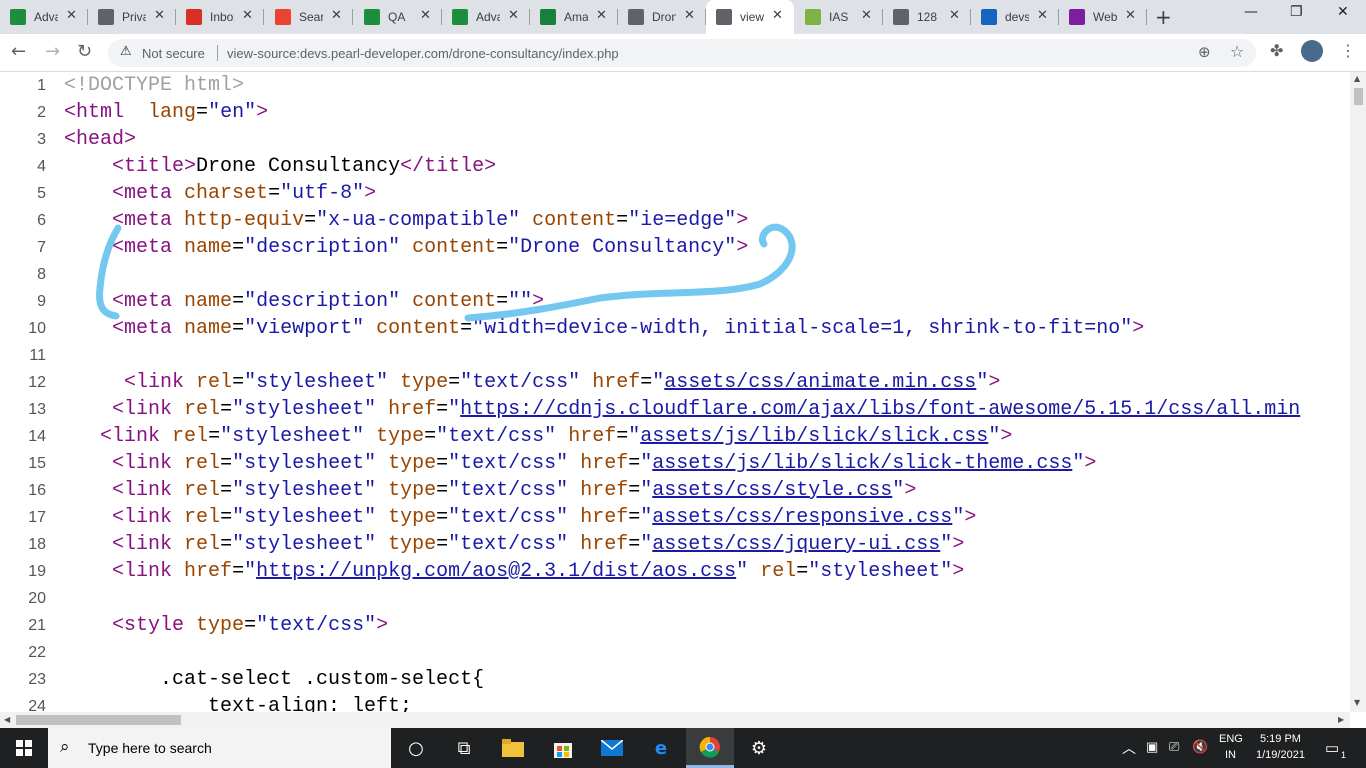  I want to click on notification-count: 1, so click(1344, 755).